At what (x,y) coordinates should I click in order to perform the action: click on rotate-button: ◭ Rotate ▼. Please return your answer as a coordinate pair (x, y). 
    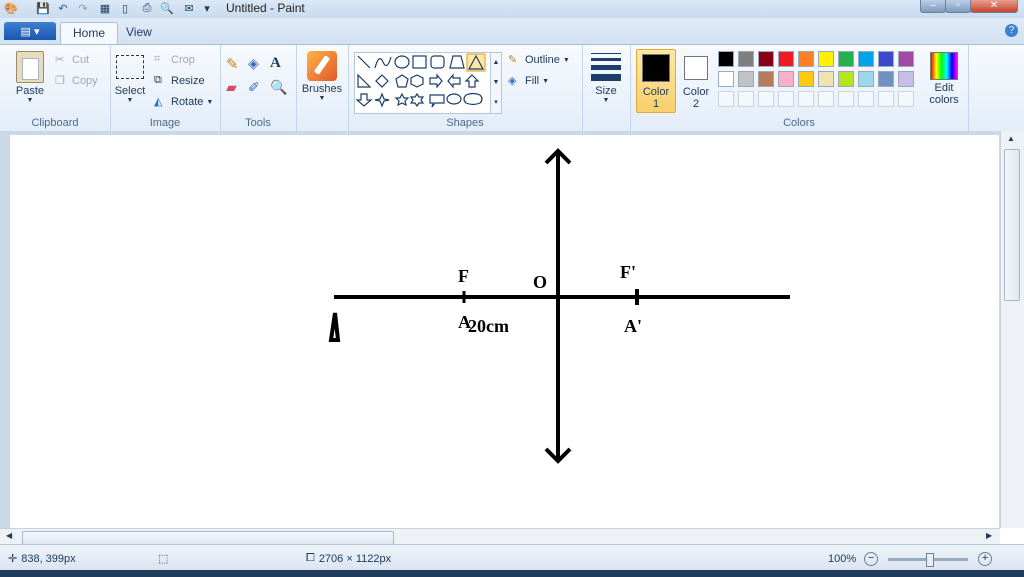
    Looking at the image, I should click on (183, 102).